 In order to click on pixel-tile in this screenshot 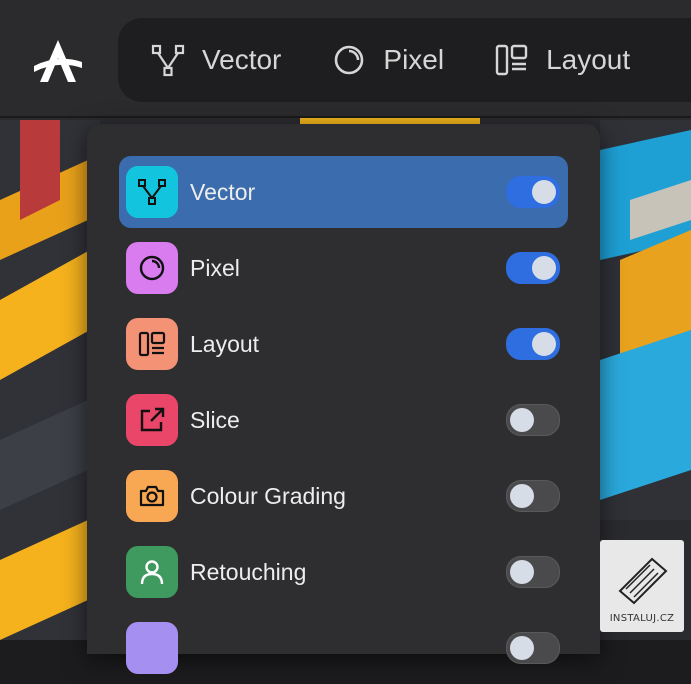, I will do `click(152, 268)`.